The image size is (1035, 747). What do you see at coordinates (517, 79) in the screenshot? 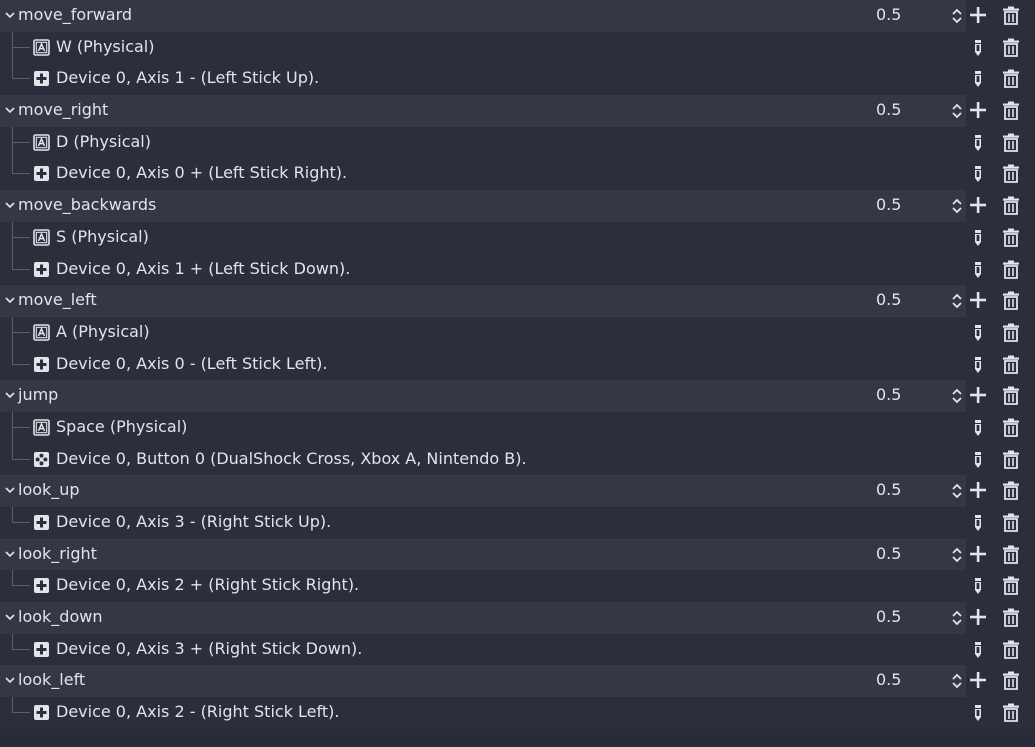
I see `event-row: Device 0, Axis 1 - (Left Stick Up).` at bounding box center [517, 79].